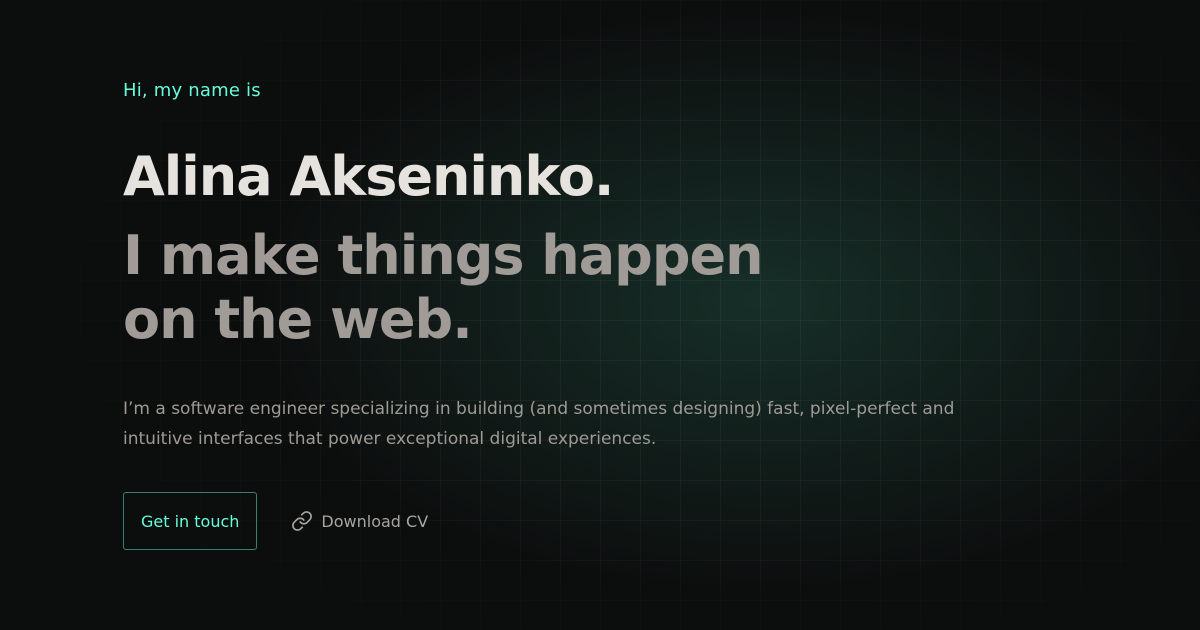 The image size is (1200, 630). I want to click on hero-tagline: I make things happen on the web., so click(443, 287).